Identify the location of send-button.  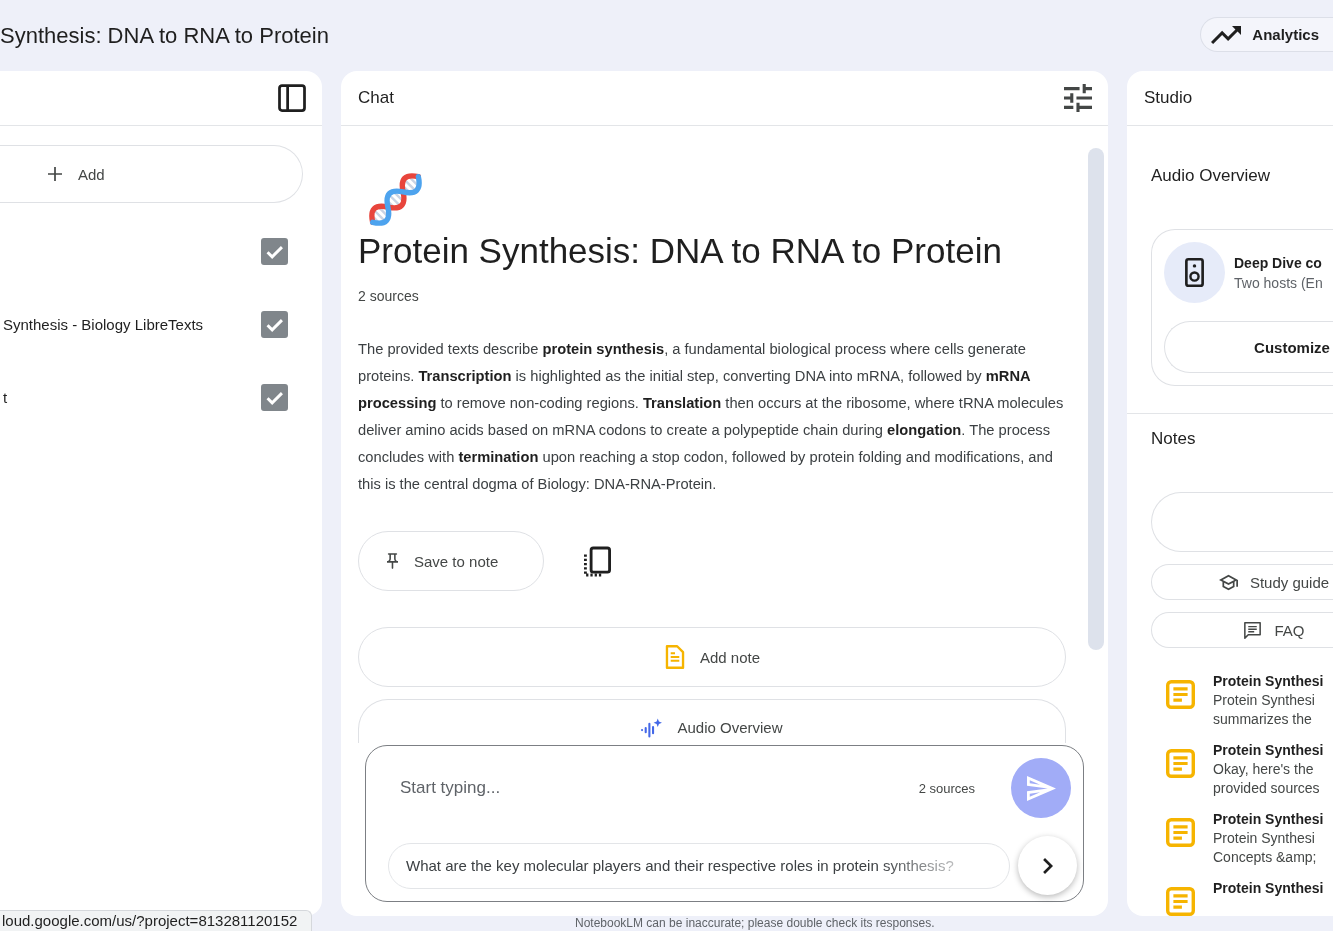
(1041, 788).